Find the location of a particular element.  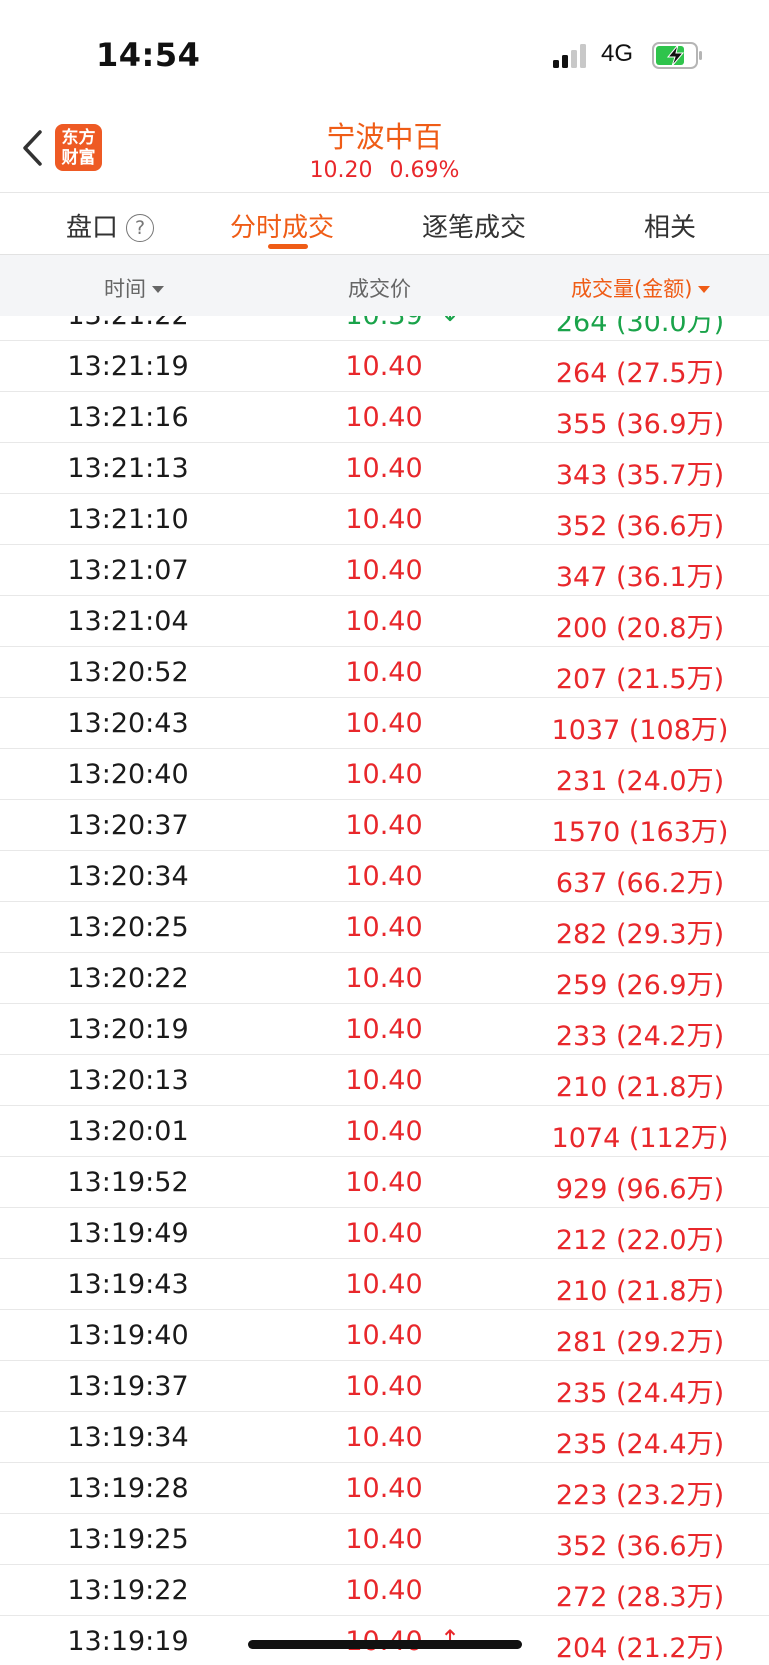

stock-price: 10.20 is located at coordinates (341, 170).